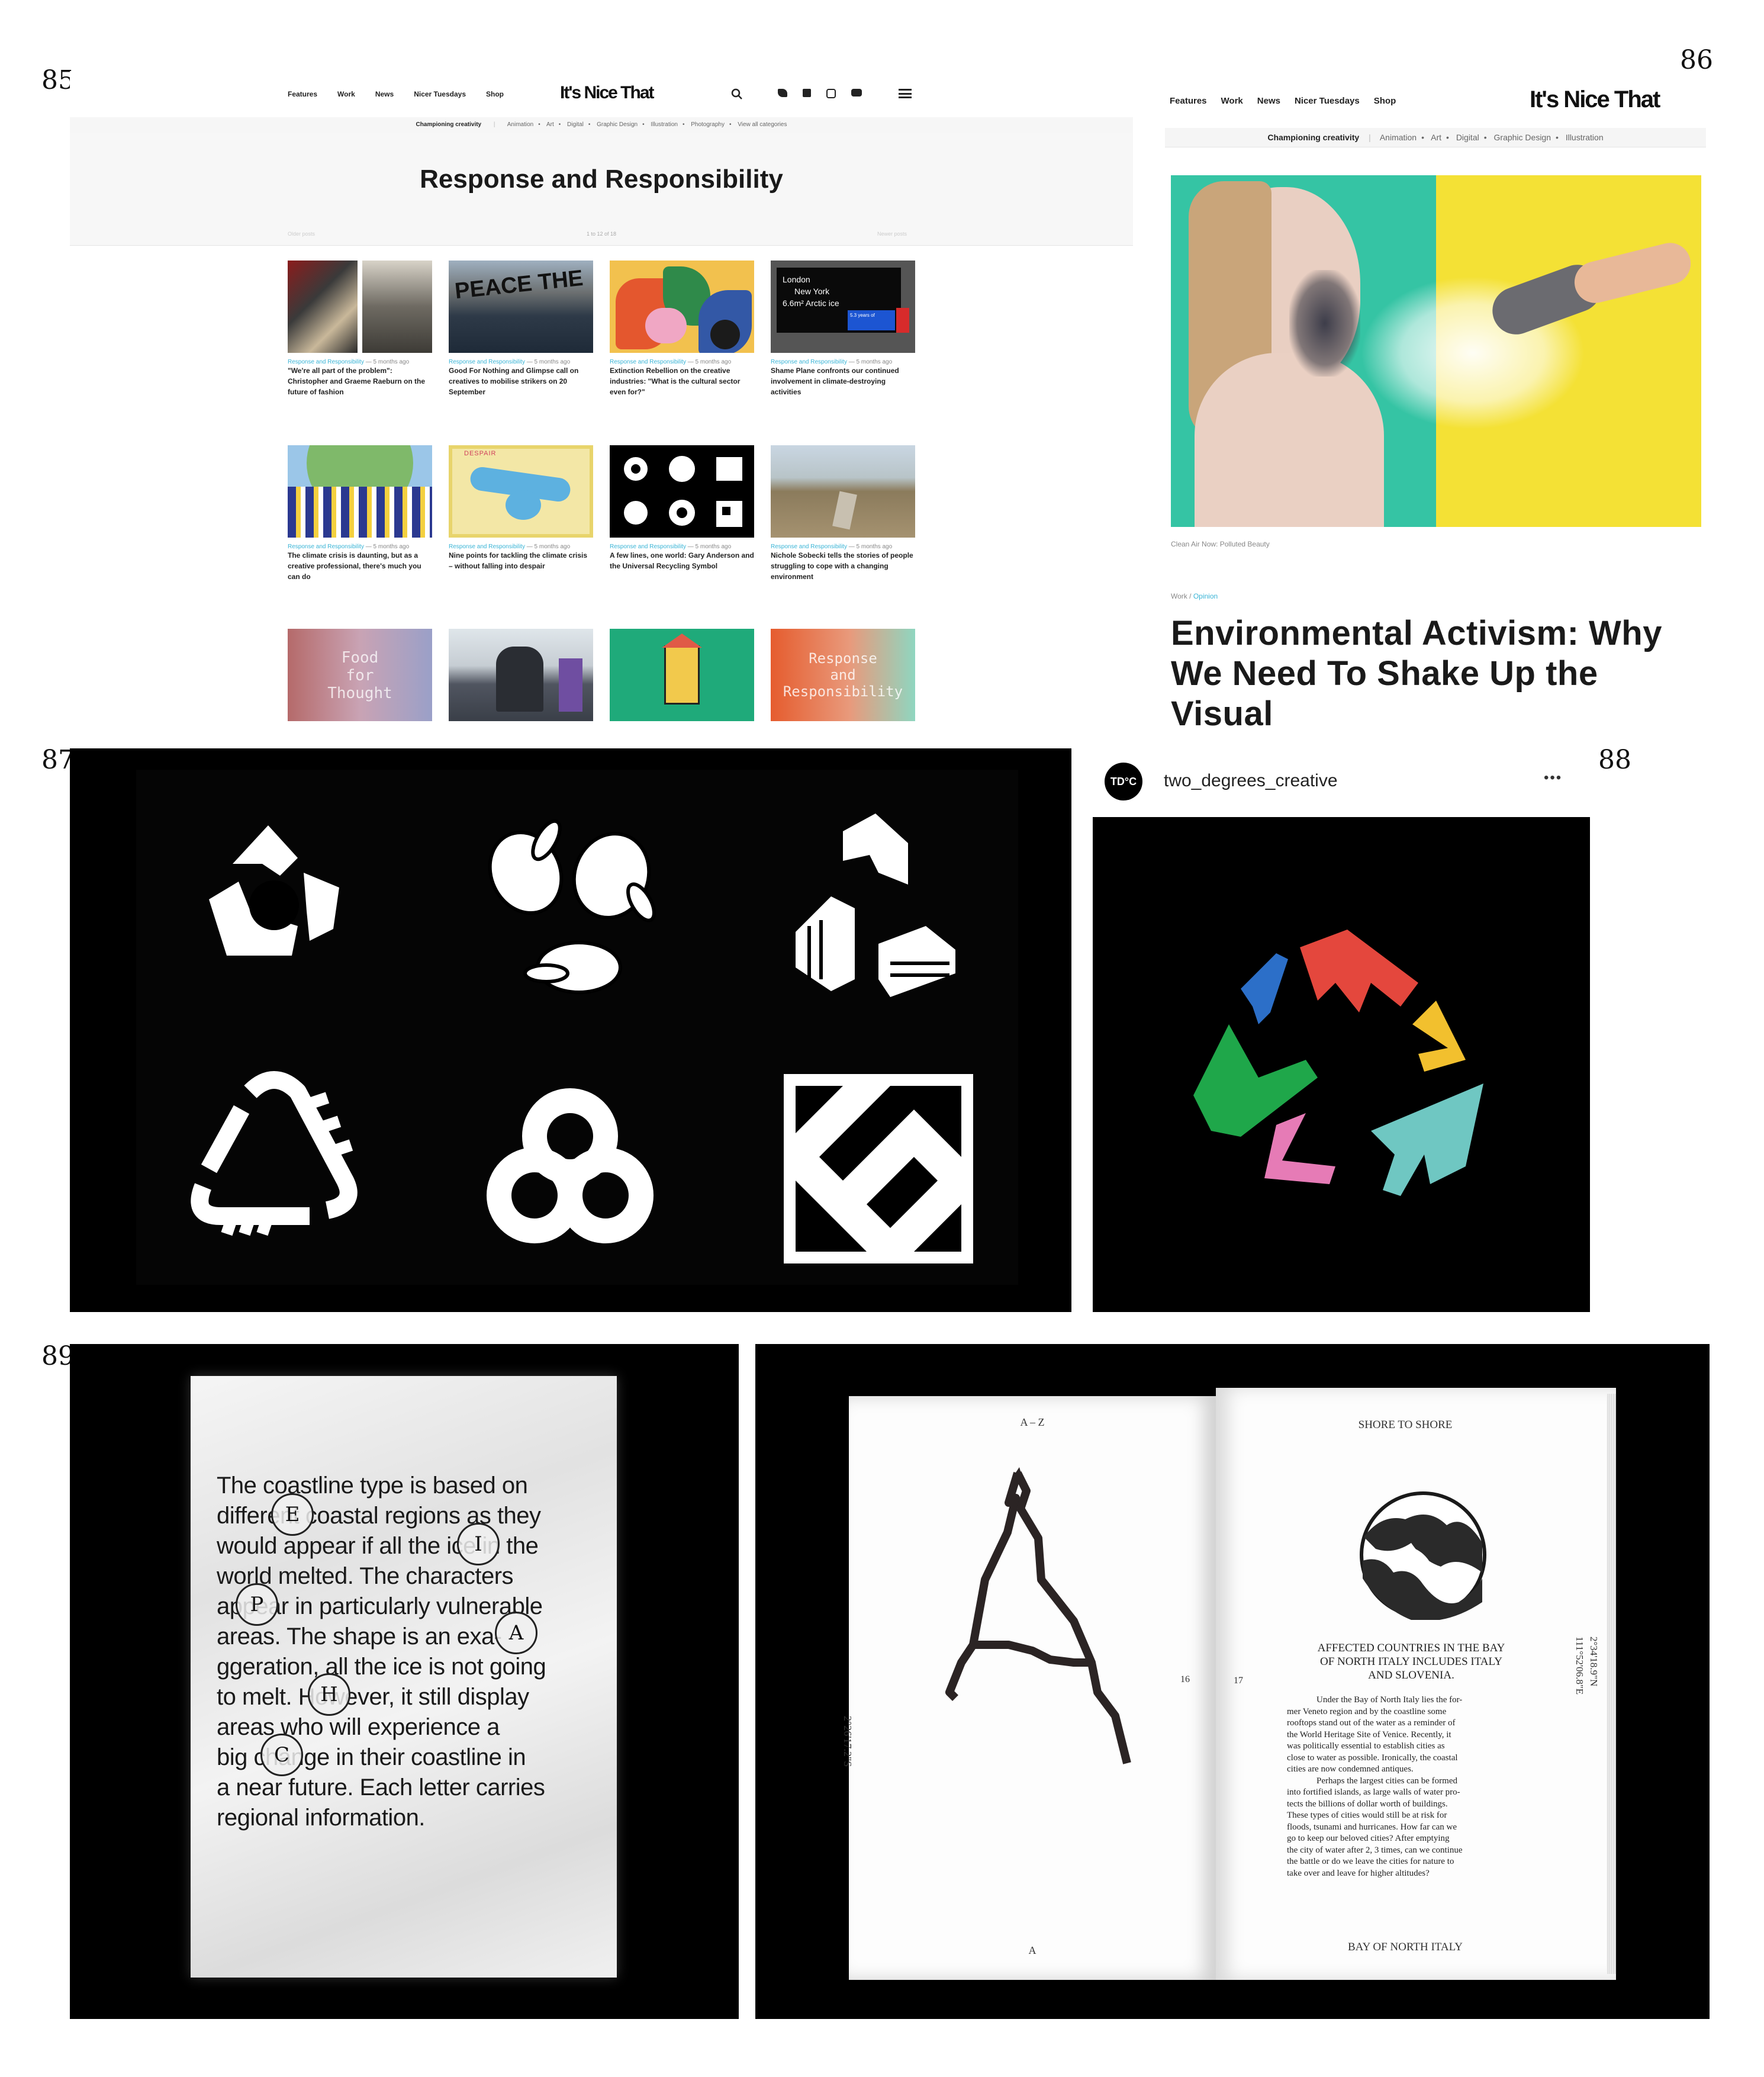 This screenshot has width=1764, height=2077. I want to click on newer-posts-link: Newer posts, so click(892, 234).